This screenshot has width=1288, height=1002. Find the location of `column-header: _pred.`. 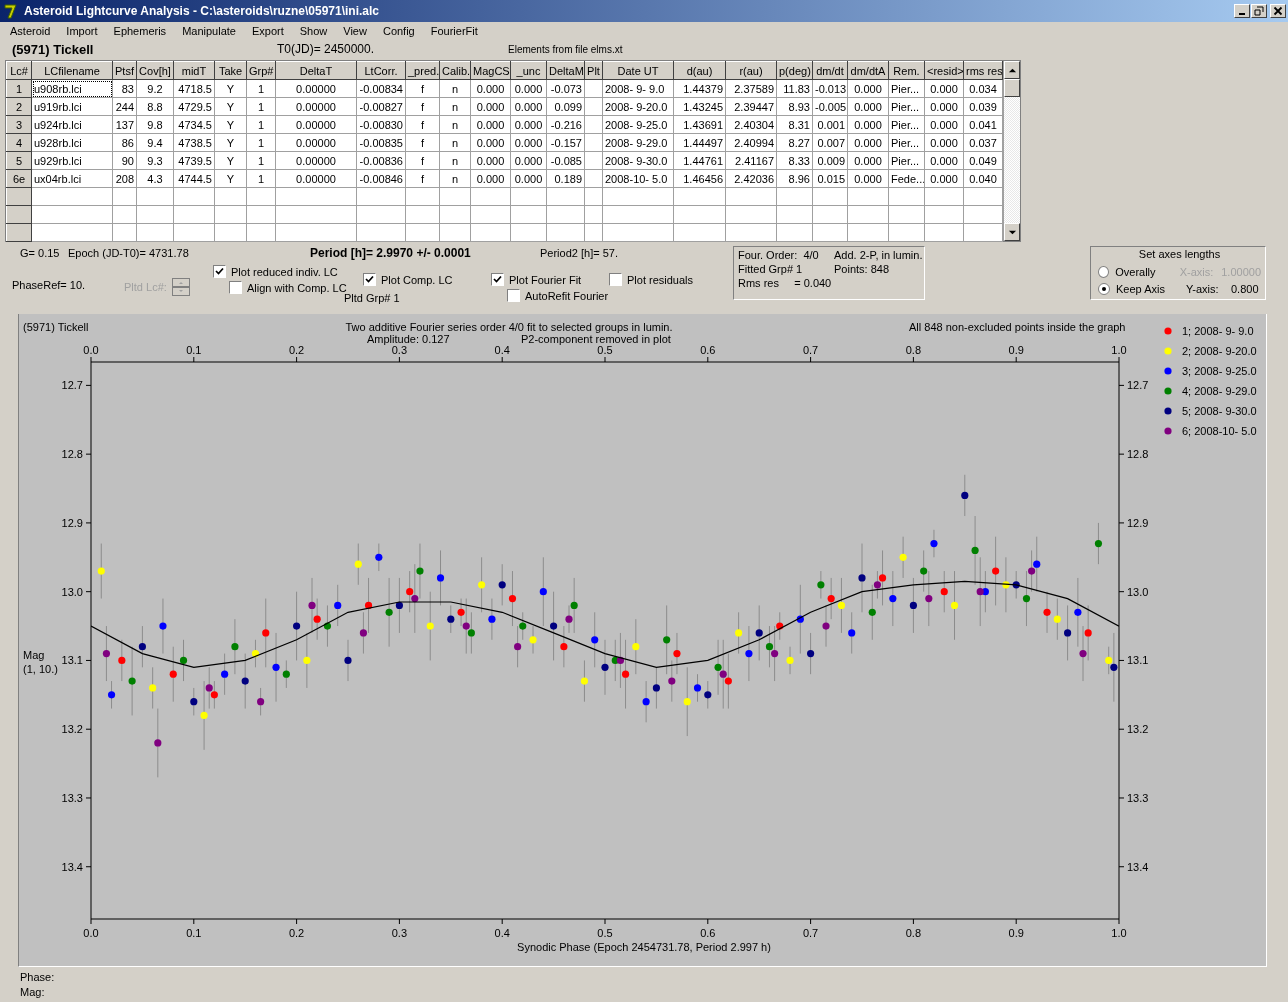

column-header: _pred. is located at coordinates (422, 70).